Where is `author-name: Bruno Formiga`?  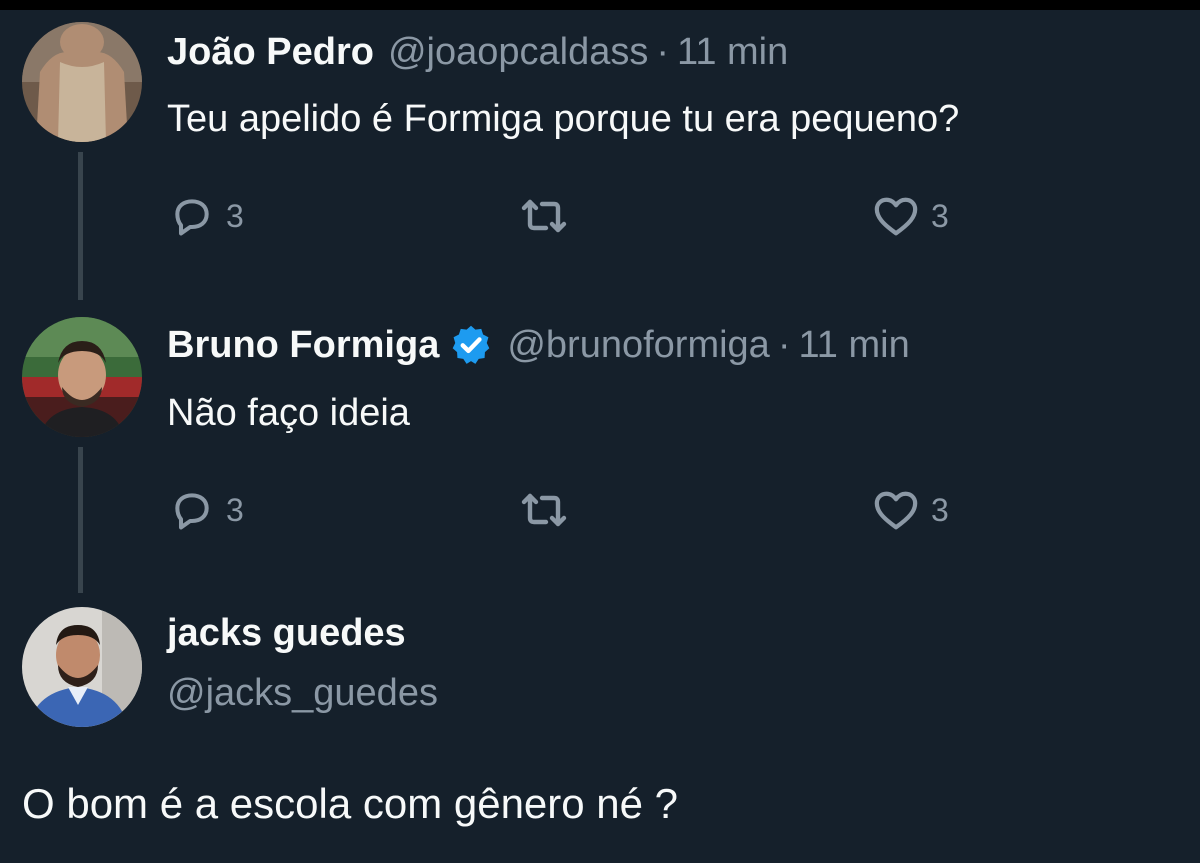 author-name: Bruno Formiga is located at coordinates (303, 345).